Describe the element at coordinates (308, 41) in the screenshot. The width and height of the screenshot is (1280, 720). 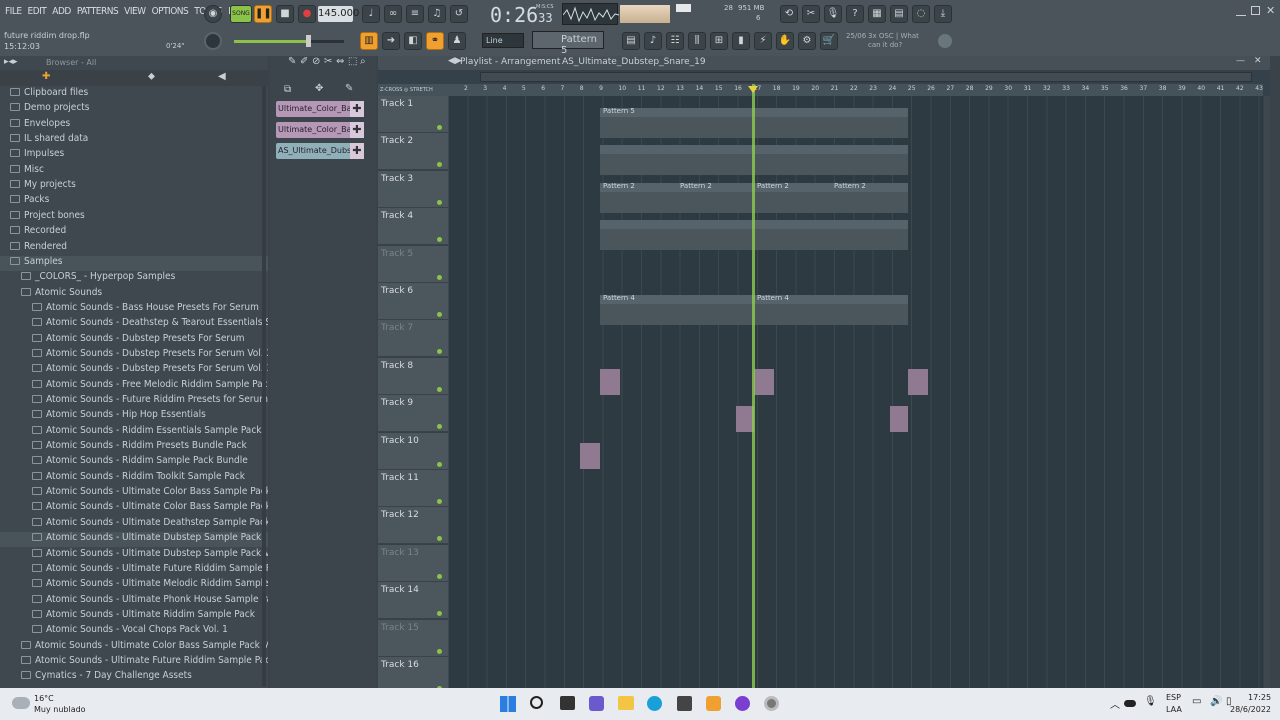
I see `master-volume-handle` at that location.